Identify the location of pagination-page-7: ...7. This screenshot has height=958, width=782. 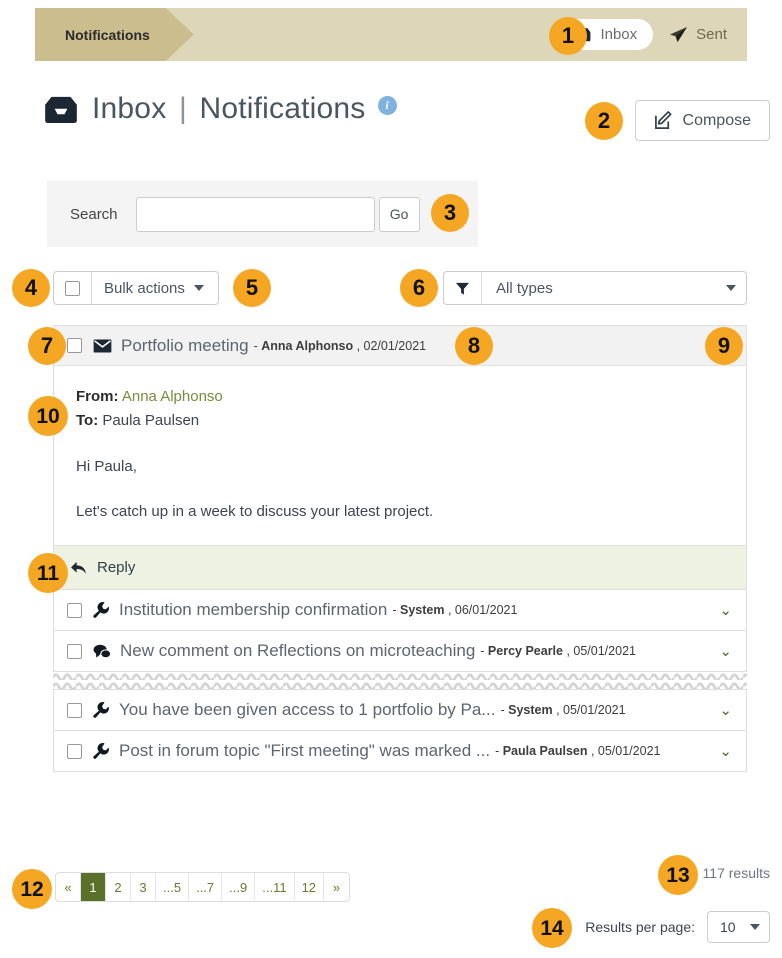
(206, 887).